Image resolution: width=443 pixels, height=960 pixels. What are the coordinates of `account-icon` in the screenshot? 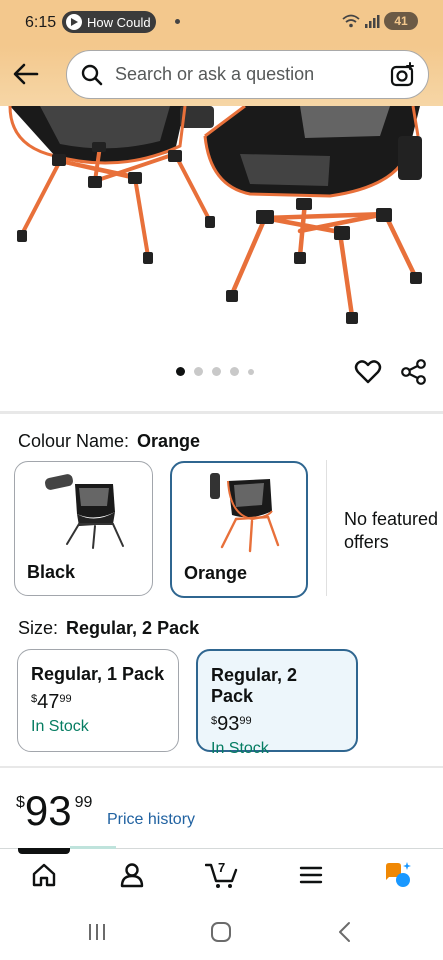 It's located at (132, 875).